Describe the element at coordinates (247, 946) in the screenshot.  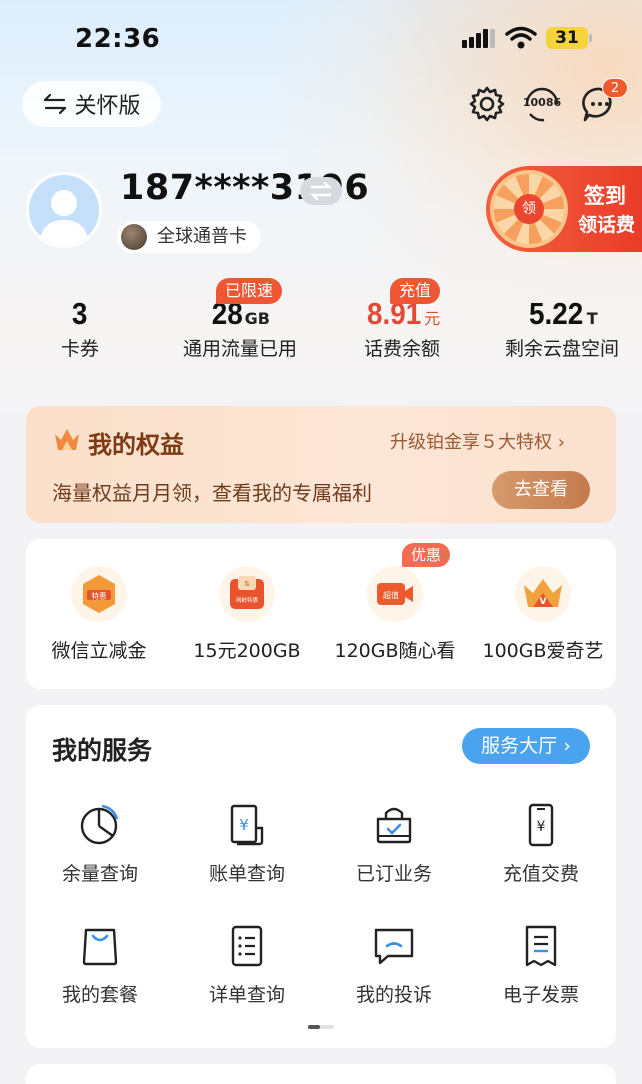
I see `detail-list-icon` at that location.